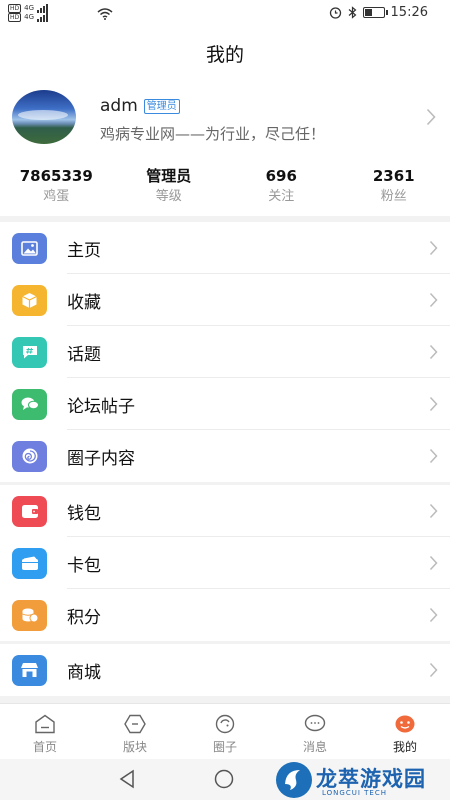 The image size is (450, 800). I want to click on page-title: 我的, so click(224, 55).